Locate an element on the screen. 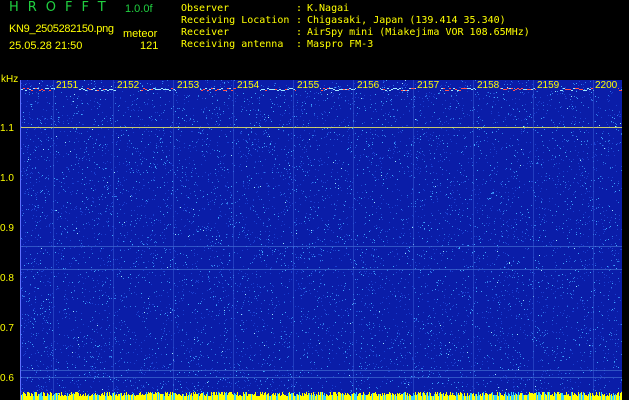 This screenshot has width=629, height=400. y-tick-label: 0.9 is located at coordinates (7, 228).